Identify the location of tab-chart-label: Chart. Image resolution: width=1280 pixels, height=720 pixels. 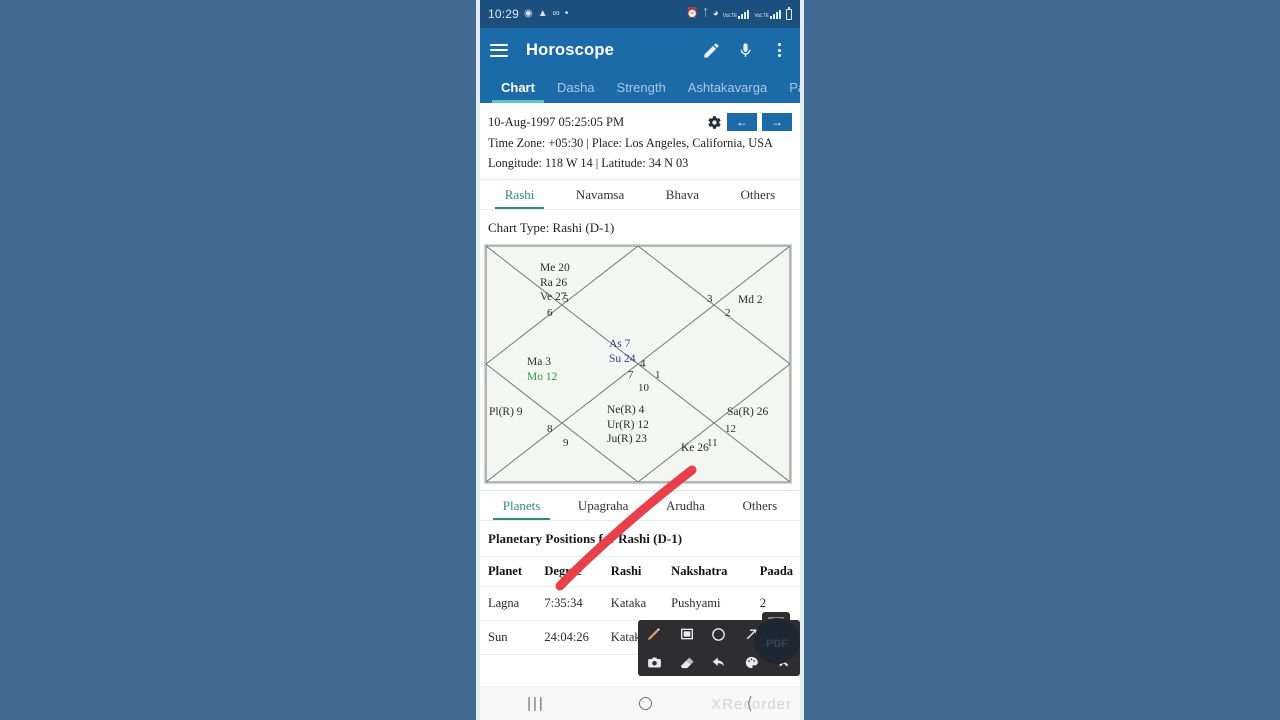
(518, 87).